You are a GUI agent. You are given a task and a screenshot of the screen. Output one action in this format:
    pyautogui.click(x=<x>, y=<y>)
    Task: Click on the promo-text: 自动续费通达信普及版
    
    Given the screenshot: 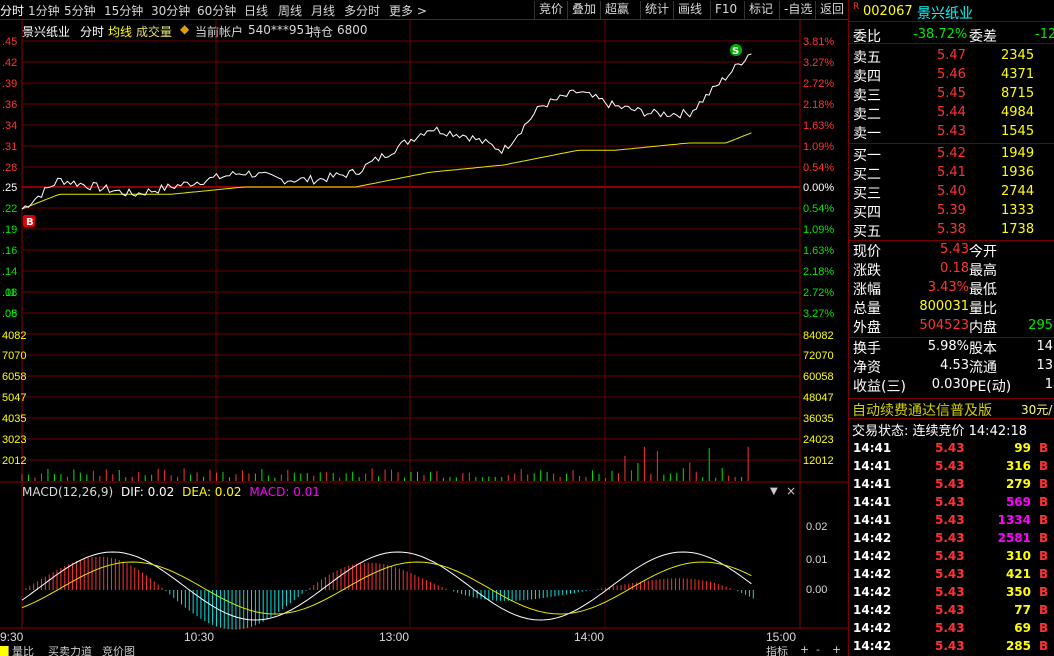 What is the action you would take?
    pyautogui.click(x=922, y=410)
    